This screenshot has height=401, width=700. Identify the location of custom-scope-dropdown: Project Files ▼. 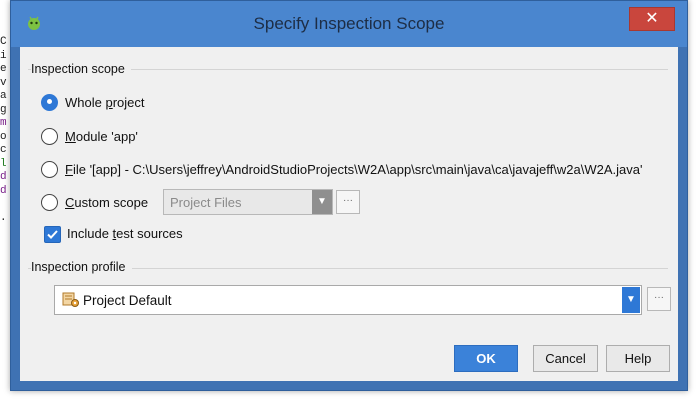
(248, 202).